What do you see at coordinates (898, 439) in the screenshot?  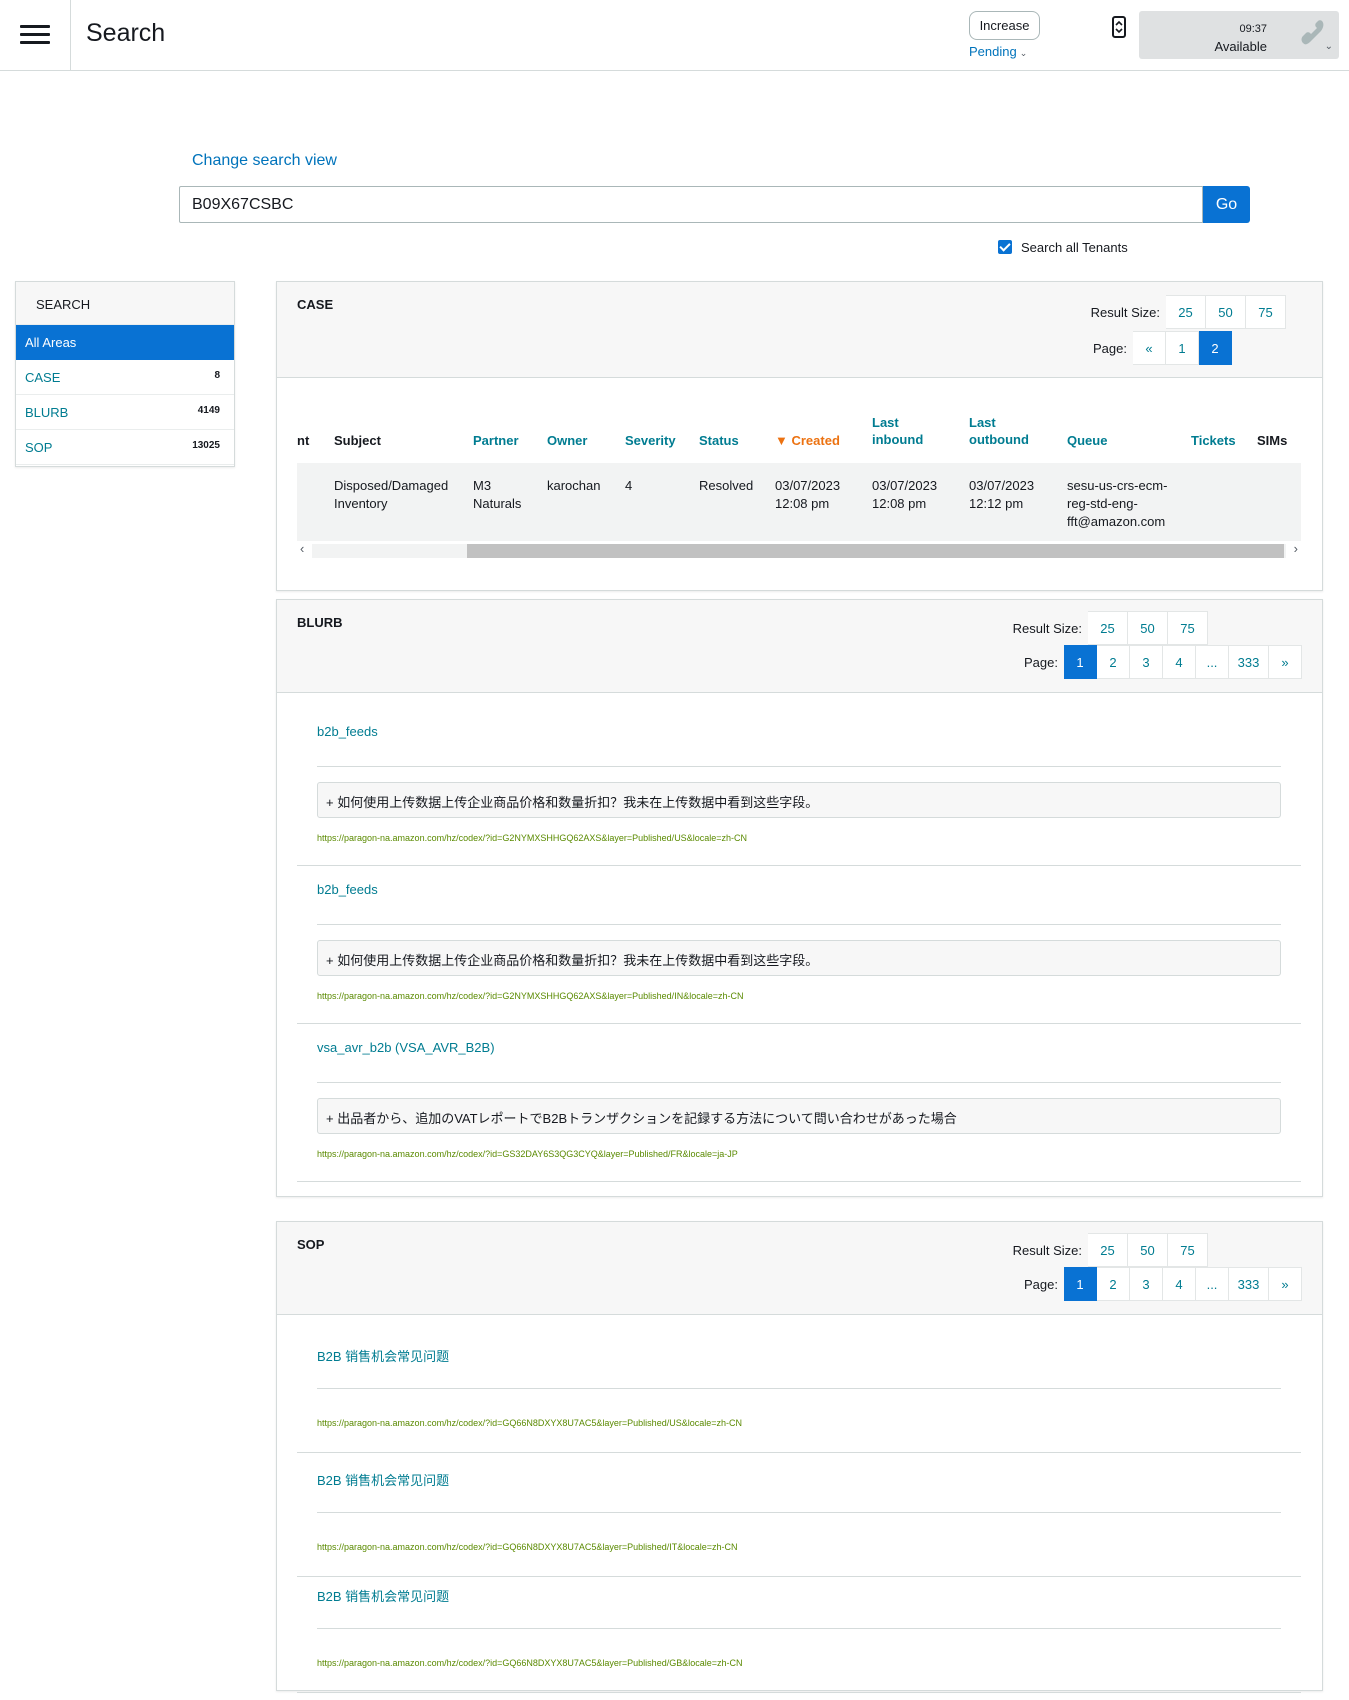 I see `column-header-line: inbound` at bounding box center [898, 439].